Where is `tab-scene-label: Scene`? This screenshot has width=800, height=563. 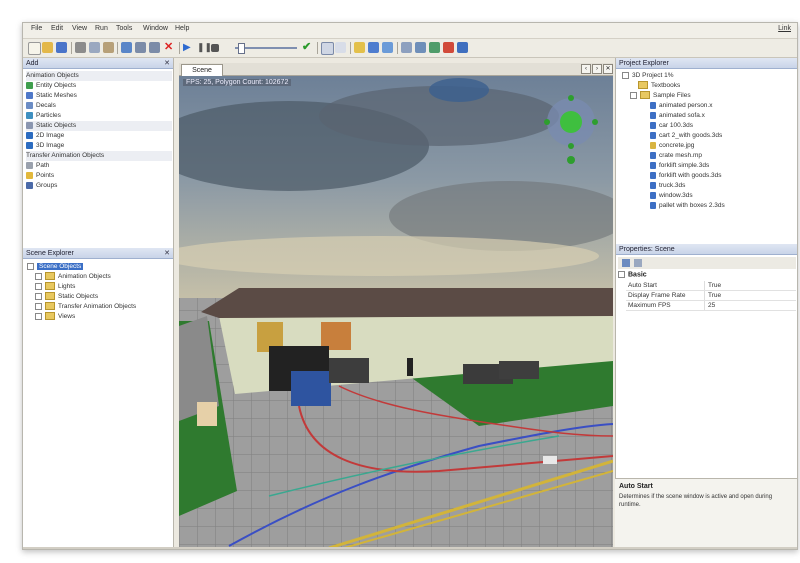 tab-scene-label: Scene is located at coordinates (202, 70).